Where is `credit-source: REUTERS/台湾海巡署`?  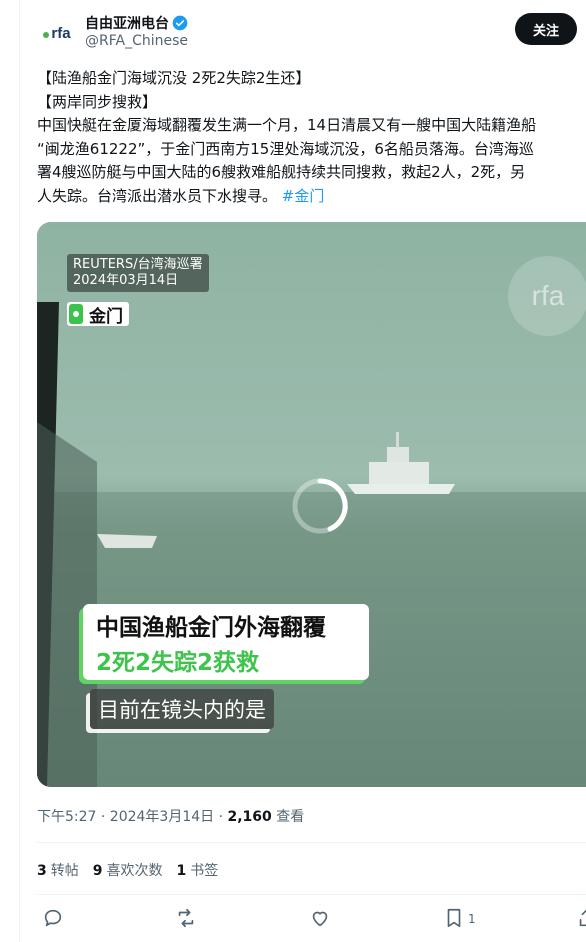 credit-source: REUTERS/台湾海巡署 is located at coordinates (138, 264).